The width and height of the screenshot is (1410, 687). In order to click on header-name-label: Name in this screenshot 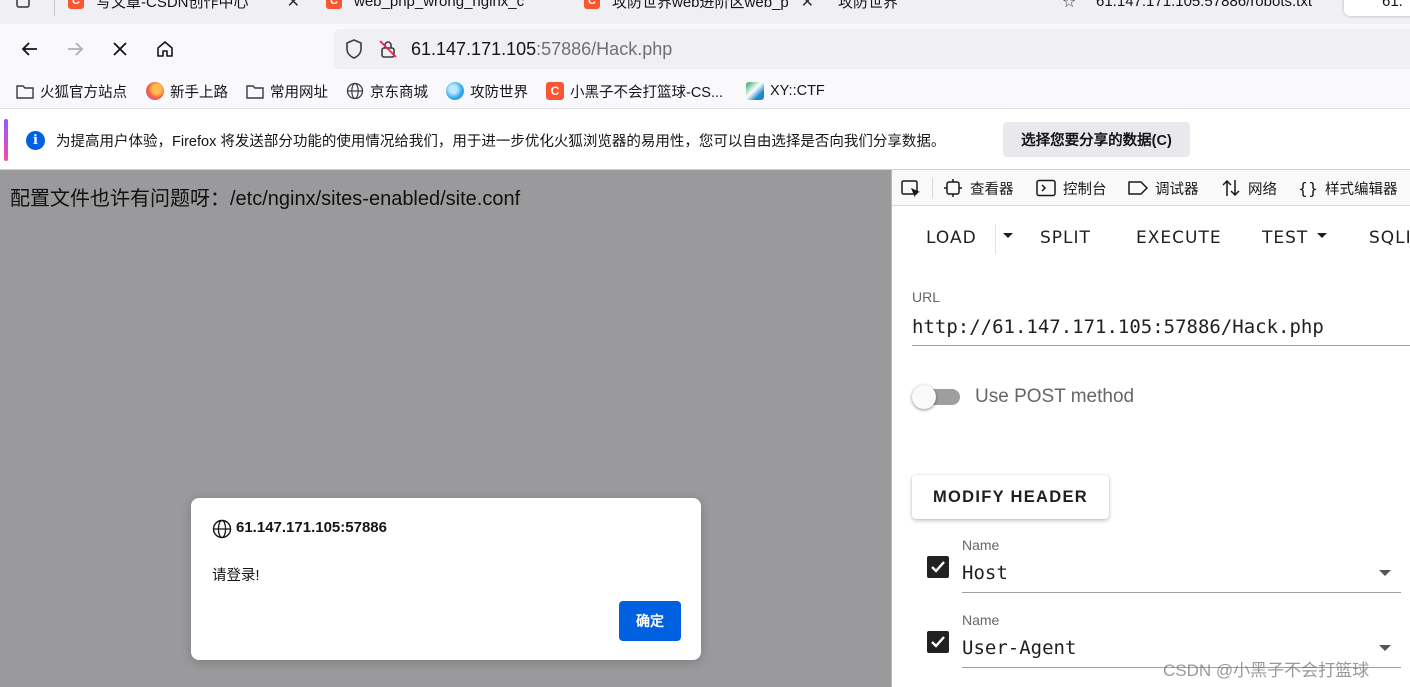, I will do `click(981, 545)`.